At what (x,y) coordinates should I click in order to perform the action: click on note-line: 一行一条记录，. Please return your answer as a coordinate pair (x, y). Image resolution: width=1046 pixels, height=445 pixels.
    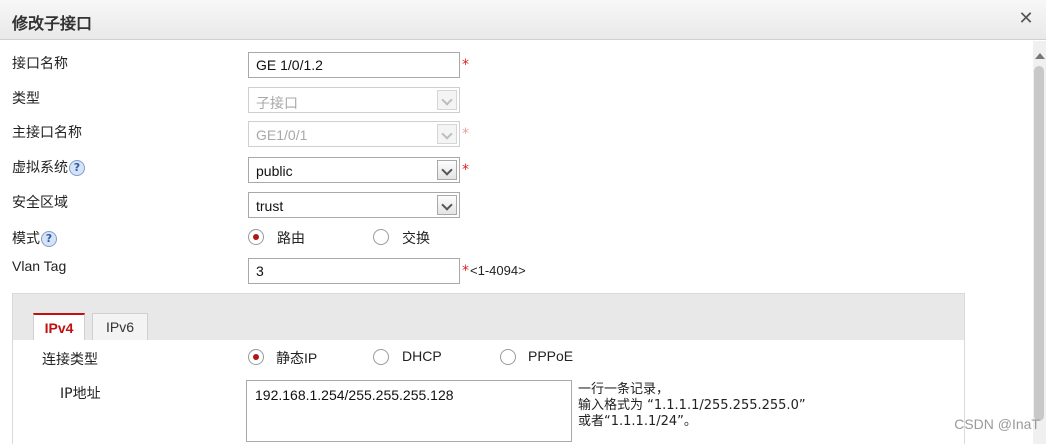
    Looking at the image, I should click on (624, 389).